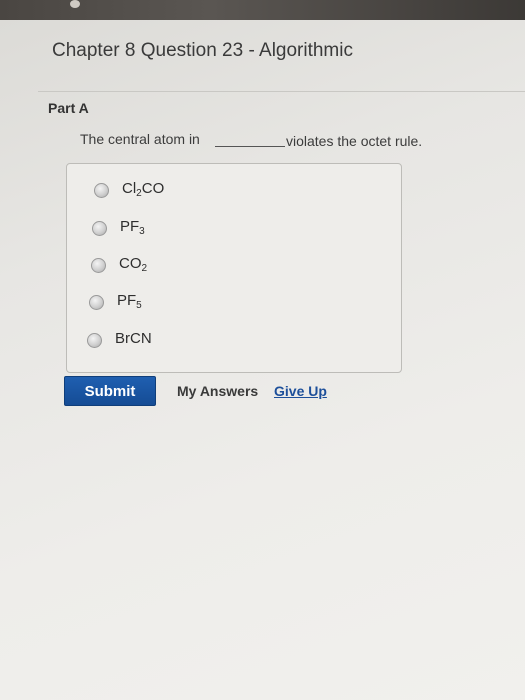 The width and height of the screenshot is (525, 700). Describe the element at coordinates (132, 227) in the screenshot. I see `option-label: PF3` at that location.